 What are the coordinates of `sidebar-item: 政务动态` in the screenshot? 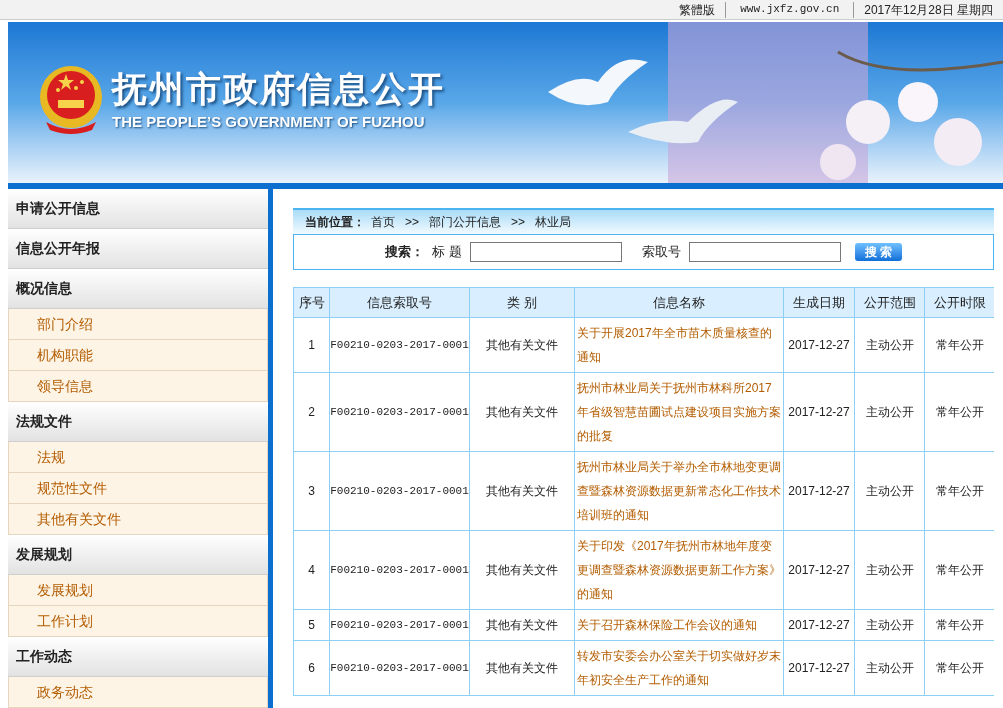 It's located at (138, 692).